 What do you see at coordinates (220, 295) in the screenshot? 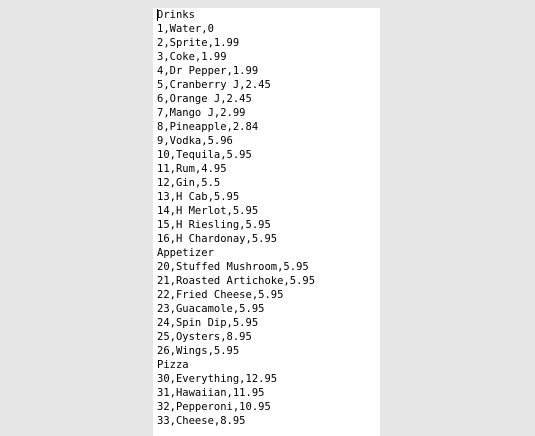
I see `text-line: 22,Fried Cheese,5.95` at bounding box center [220, 295].